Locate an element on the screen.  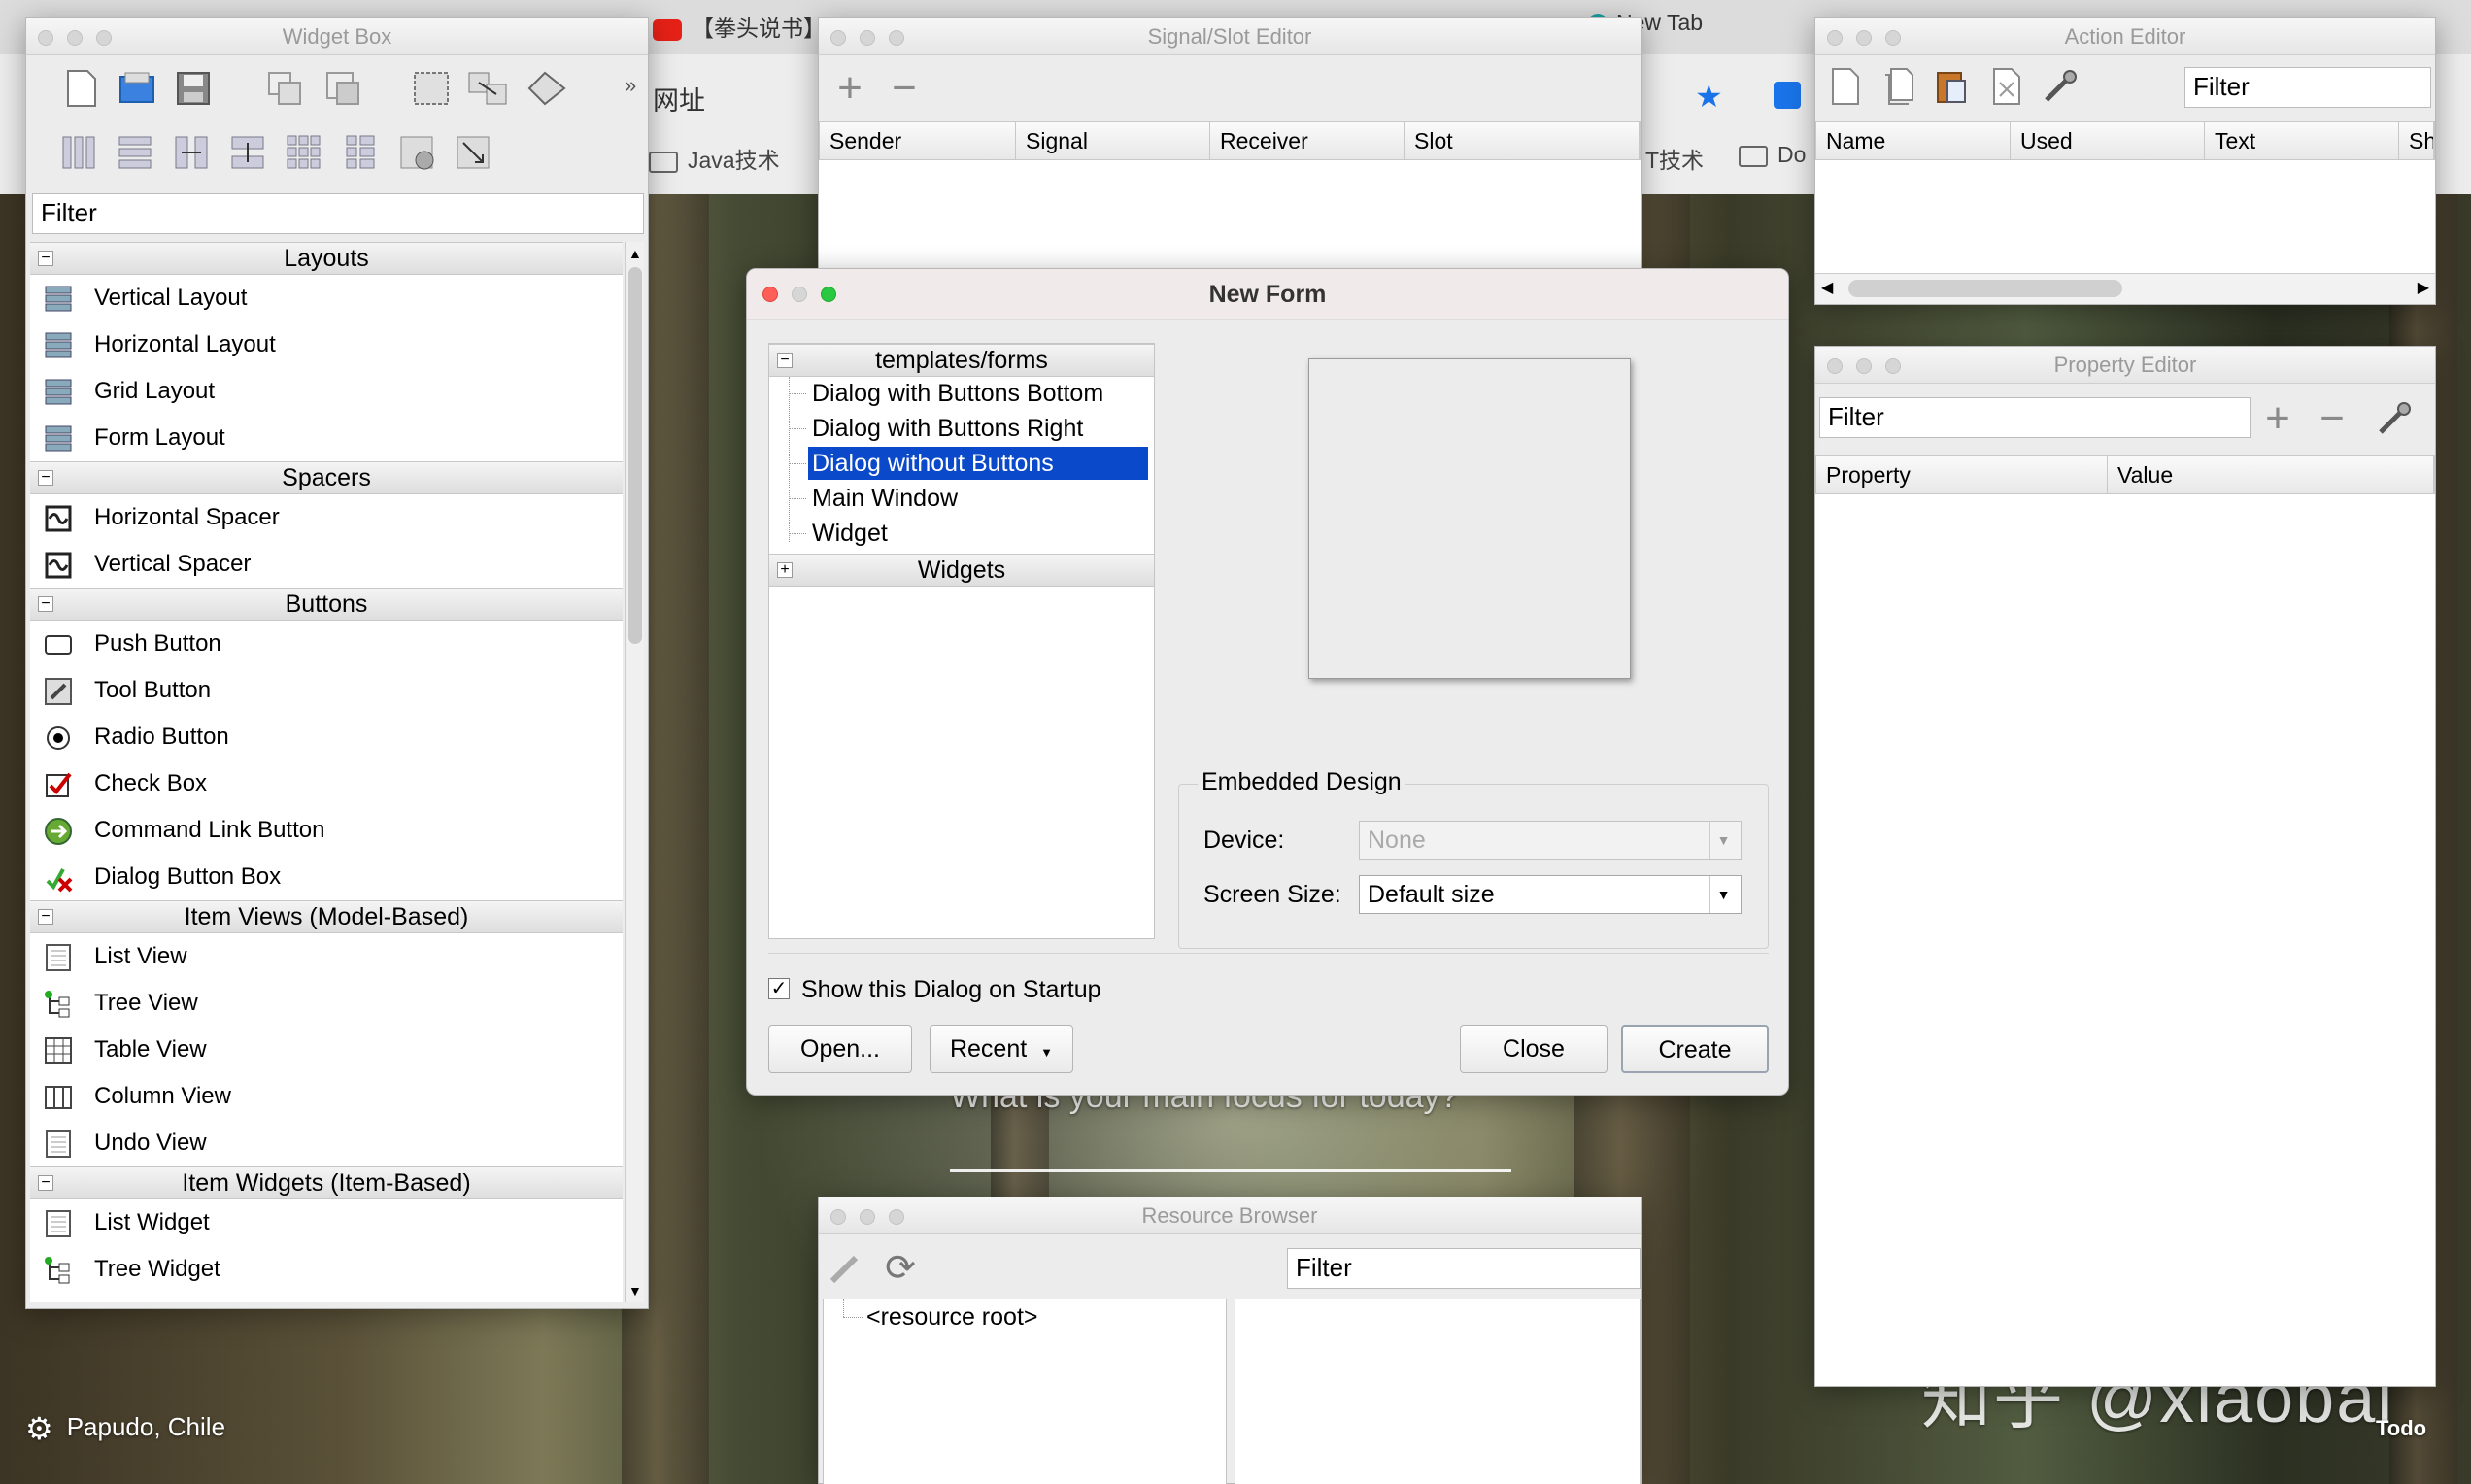
widget-list-scrollbar: ▲ ▼ is located at coordinates (634, 772).